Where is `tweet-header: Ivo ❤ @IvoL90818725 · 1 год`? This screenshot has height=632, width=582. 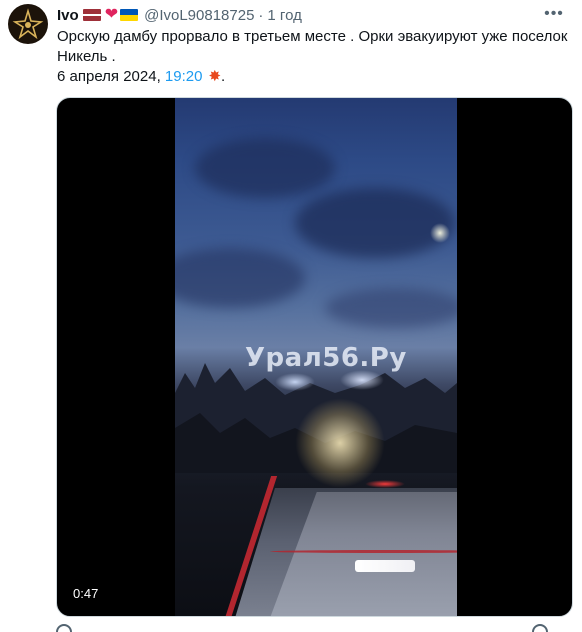
tweet-header: Ivo ❤ @IvoL90818725 · 1 год is located at coordinates (179, 15).